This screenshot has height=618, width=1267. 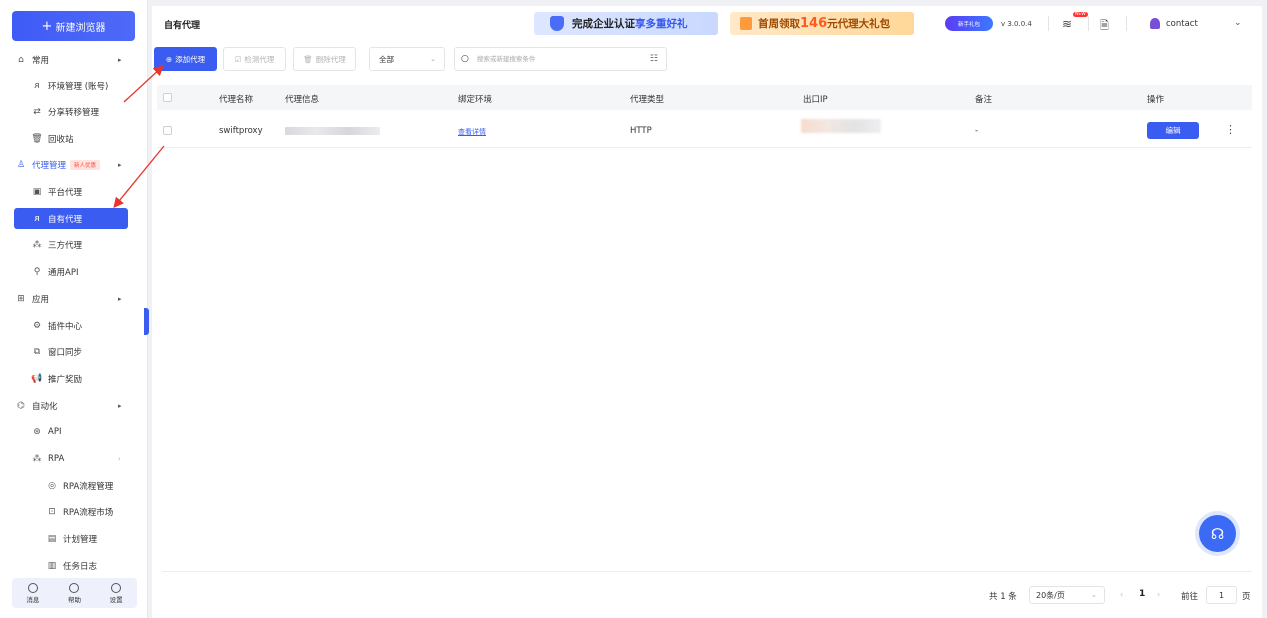 I want to click on bell-icon, so click(x=32, y=587).